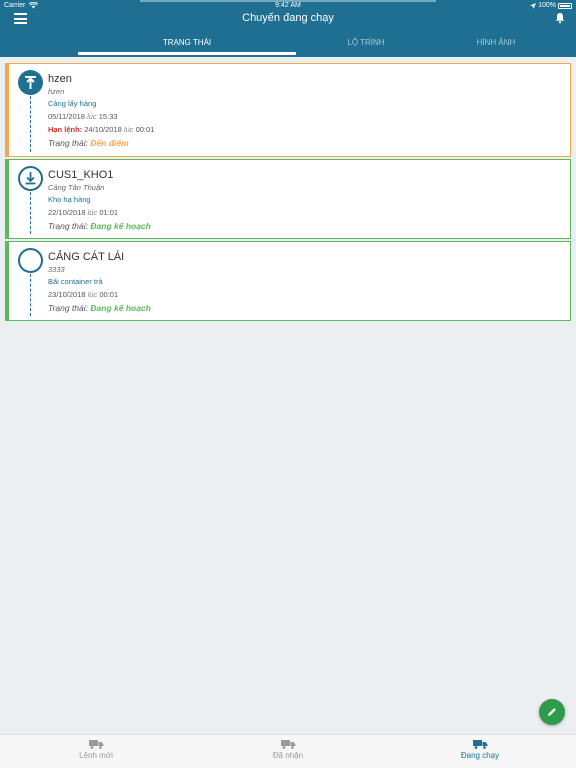 The height and width of the screenshot is (768, 576). What do you see at coordinates (306, 294) in the screenshot?
I see `stop-datetime: 23/10/2018 lúc 00:01` at bounding box center [306, 294].